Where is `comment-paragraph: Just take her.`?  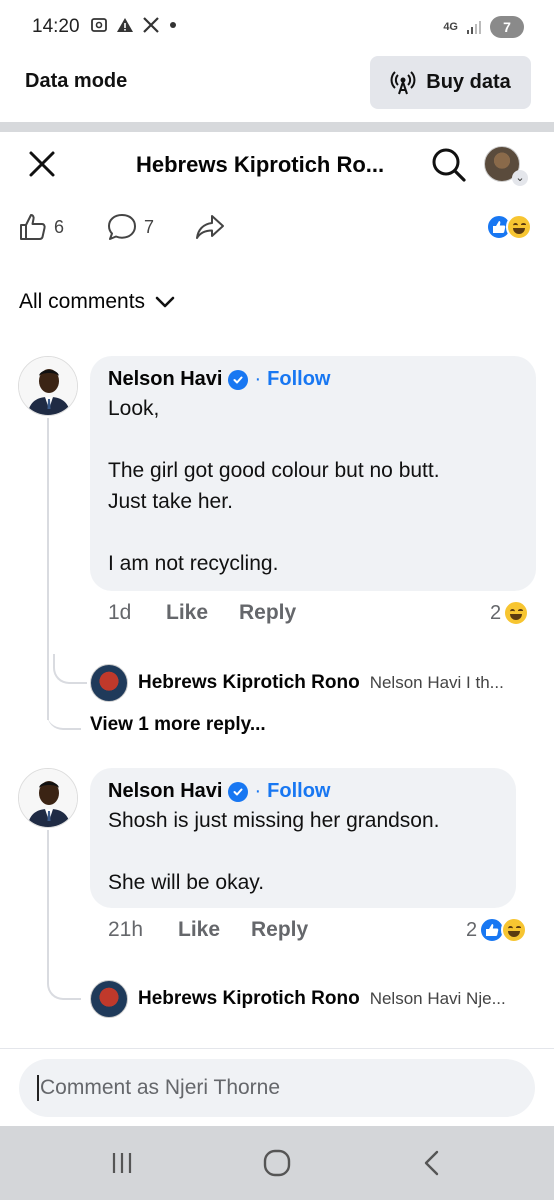 comment-paragraph: Just take her. is located at coordinates (170, 501).